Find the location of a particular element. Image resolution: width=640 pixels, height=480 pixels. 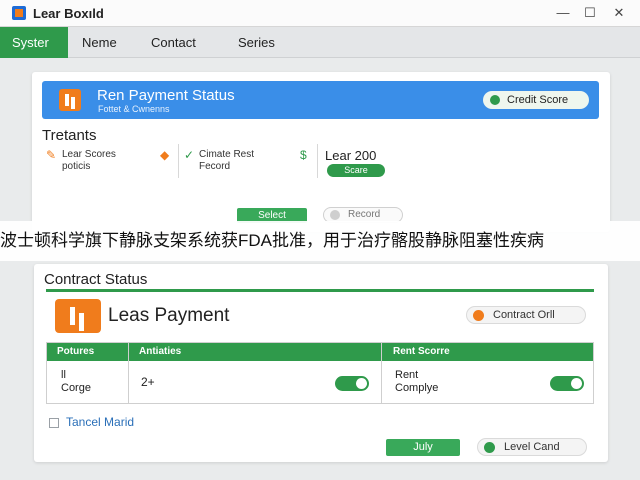

score-badge: Scare is located at coordinates (356, 170).